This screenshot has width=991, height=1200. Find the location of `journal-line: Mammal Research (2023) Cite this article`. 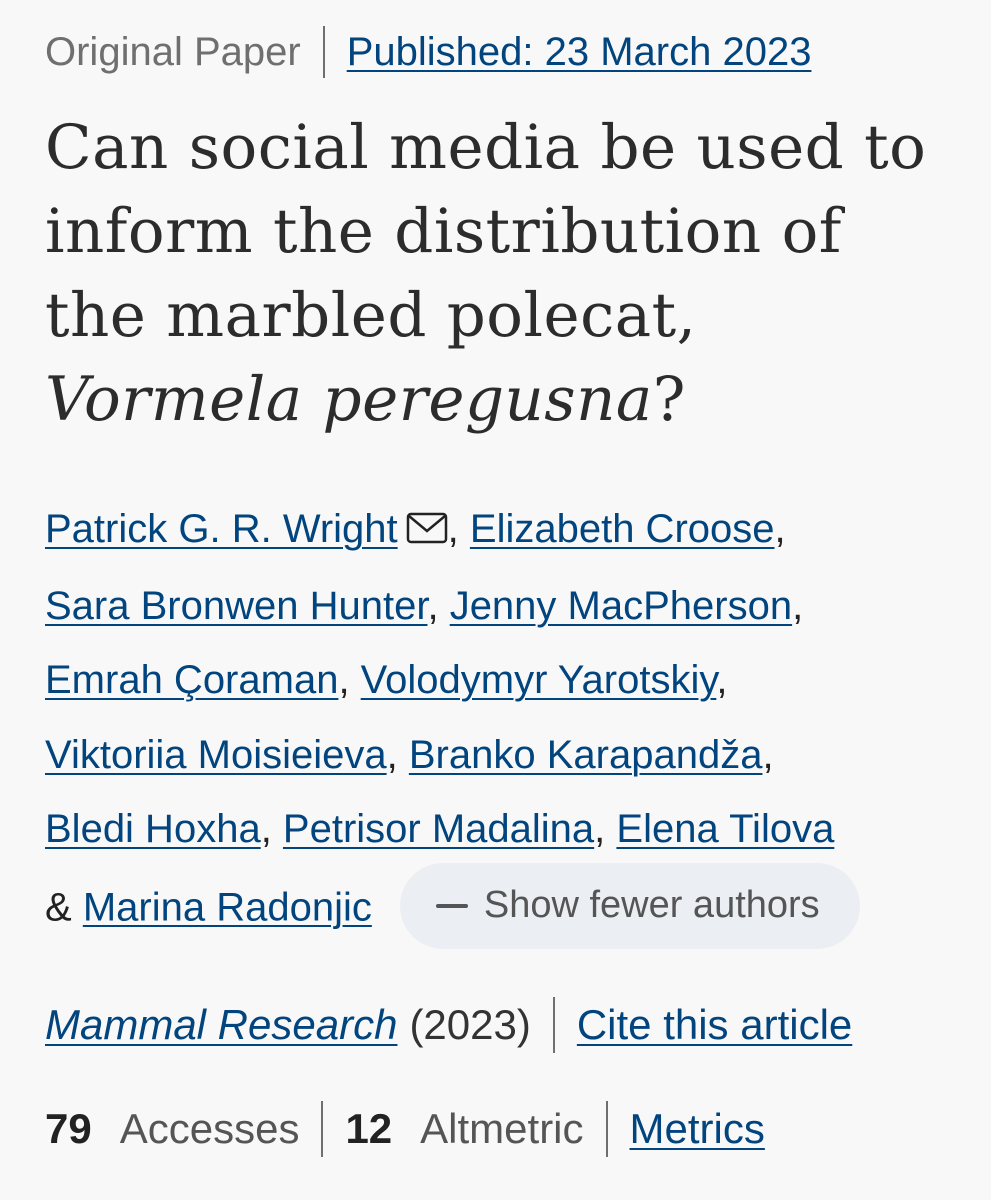

journal-line: Mammal Research (2023) Cite this article is located at coordinates (518, 1025).